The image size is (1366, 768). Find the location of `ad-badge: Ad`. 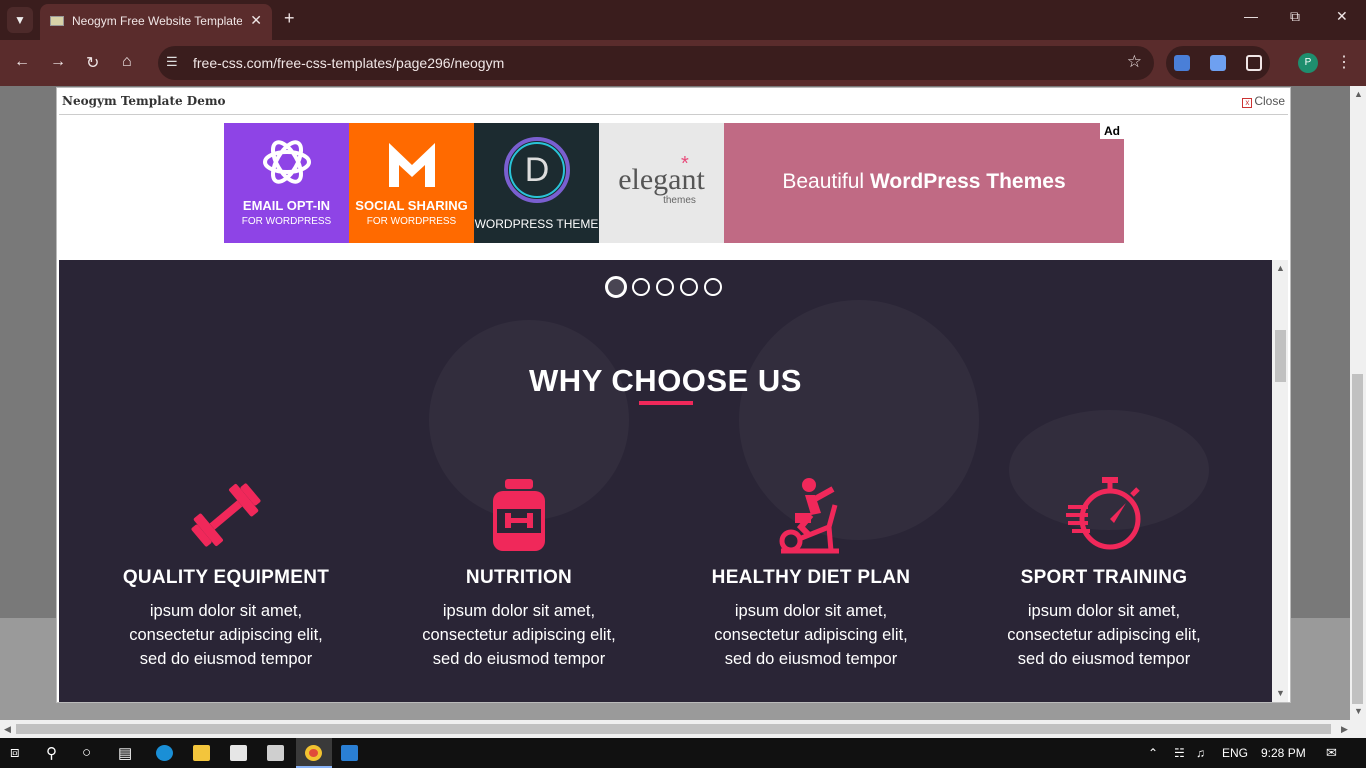

ad-badge: Ad is located at coordinates (1112, 131).